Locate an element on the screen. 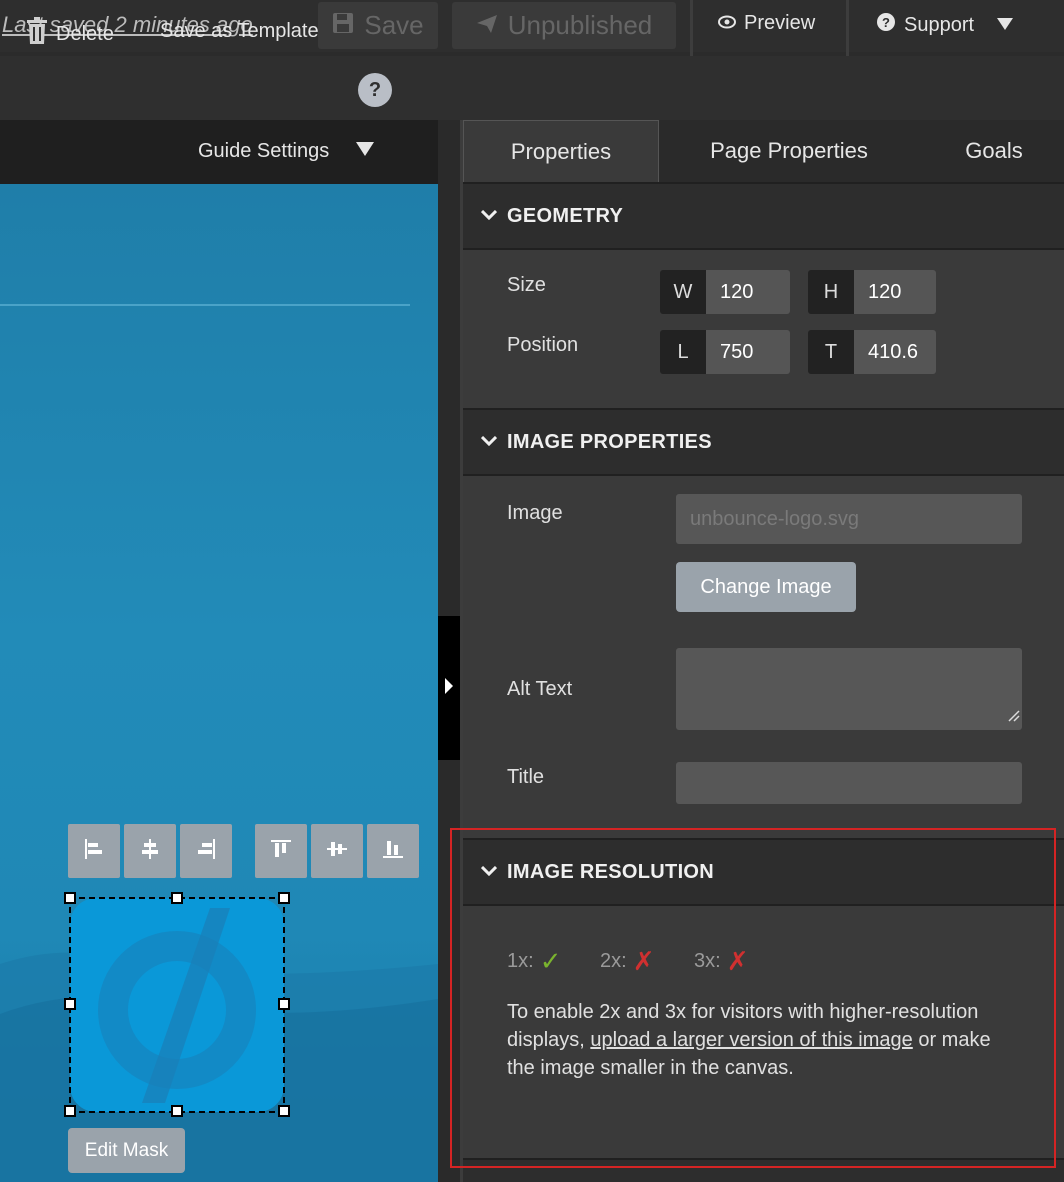 This screenshot has height=1182, width=1064. size-label: Size is located at coordinates (526, 285).